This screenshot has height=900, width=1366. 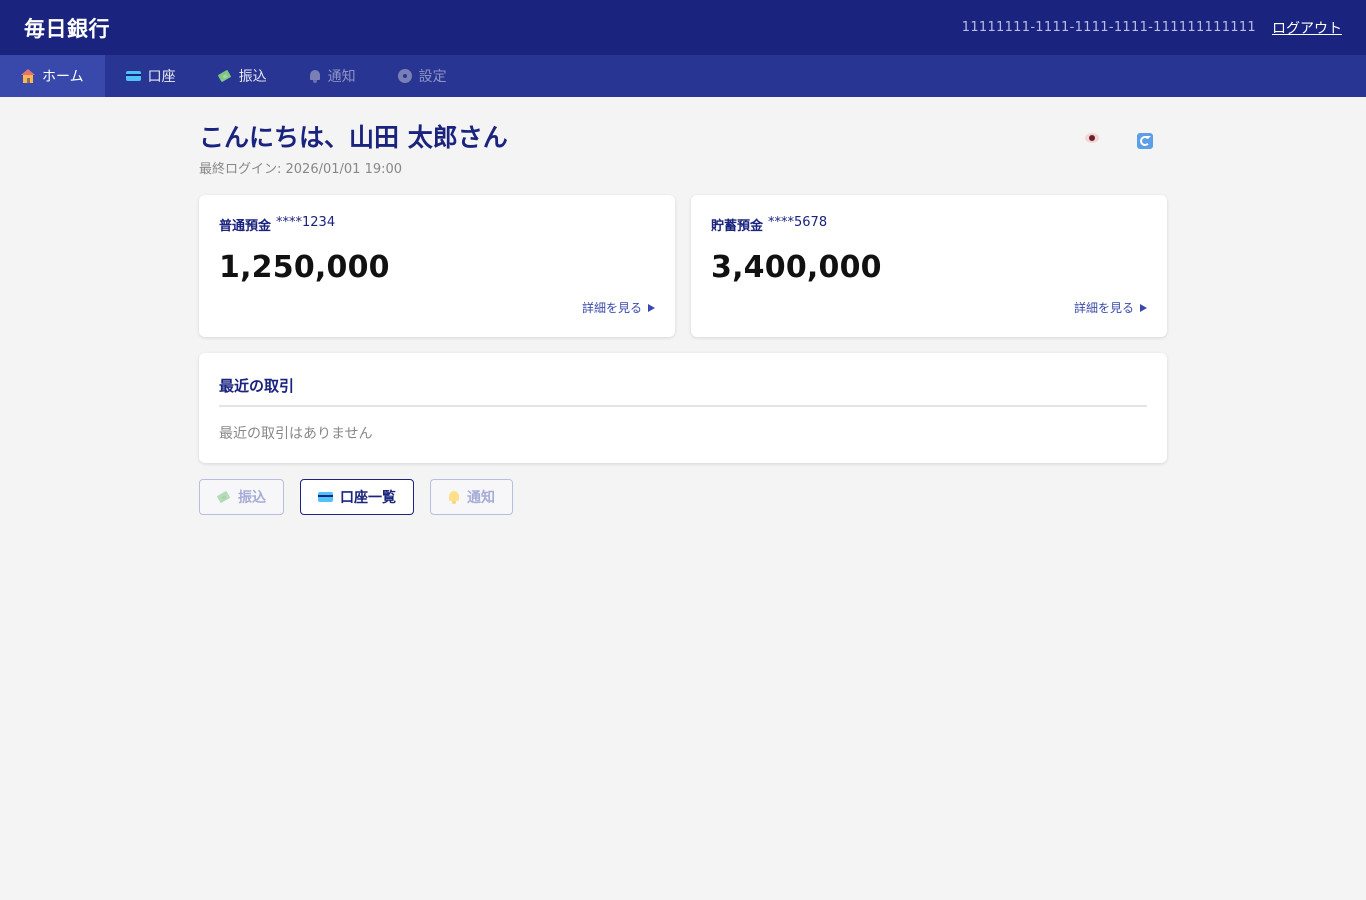 I want to click on notifications-button: 通知, so click(x=471, y=497).